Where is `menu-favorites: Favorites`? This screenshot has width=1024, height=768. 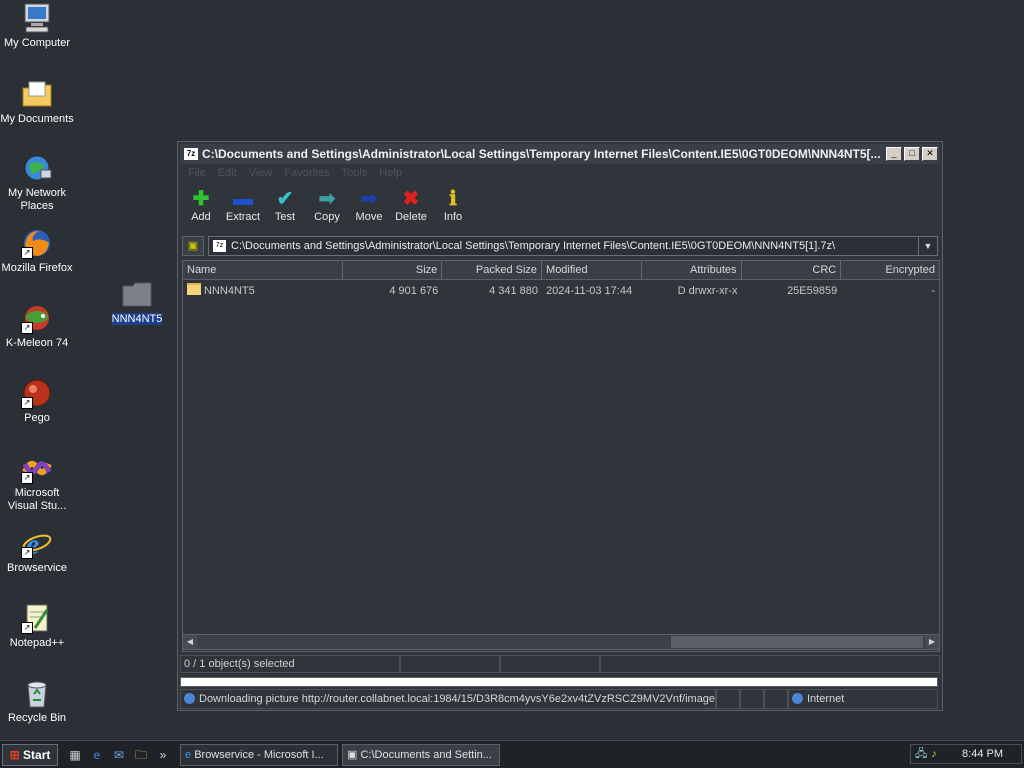
menu-favorites: Favorites is located at coordinates (306, 173).